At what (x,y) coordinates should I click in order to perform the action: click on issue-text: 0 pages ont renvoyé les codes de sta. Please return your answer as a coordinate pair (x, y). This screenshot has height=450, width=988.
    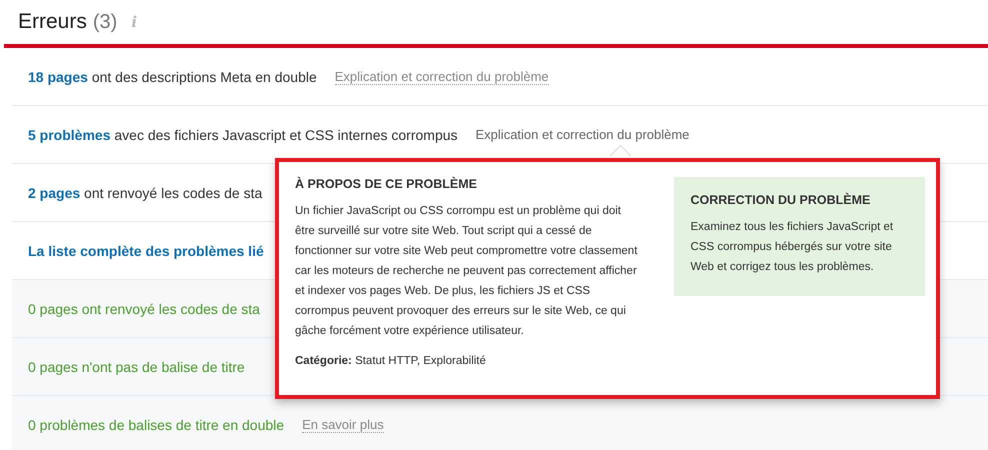
    Looking at the image, I should click on (144, 308).